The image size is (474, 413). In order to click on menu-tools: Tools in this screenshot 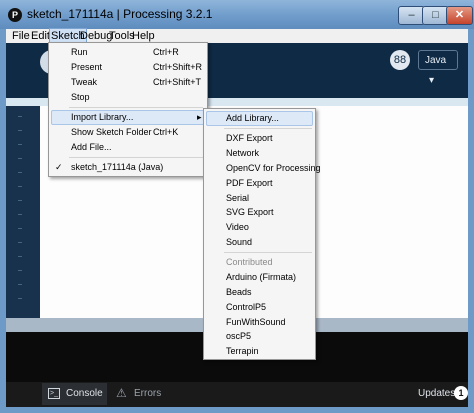, I will do `click(122, 36)`.